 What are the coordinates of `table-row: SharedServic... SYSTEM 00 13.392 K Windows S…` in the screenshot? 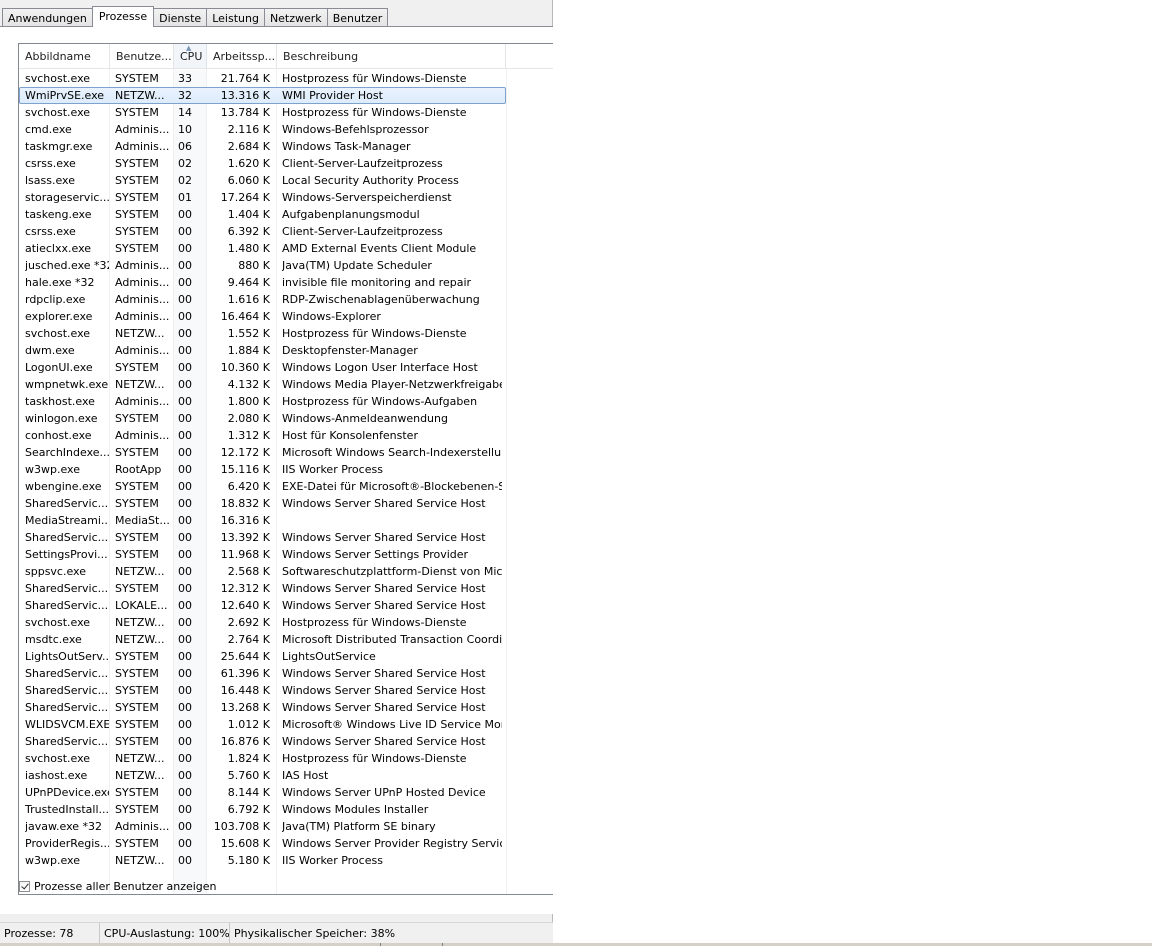 It's located at (262, 537).